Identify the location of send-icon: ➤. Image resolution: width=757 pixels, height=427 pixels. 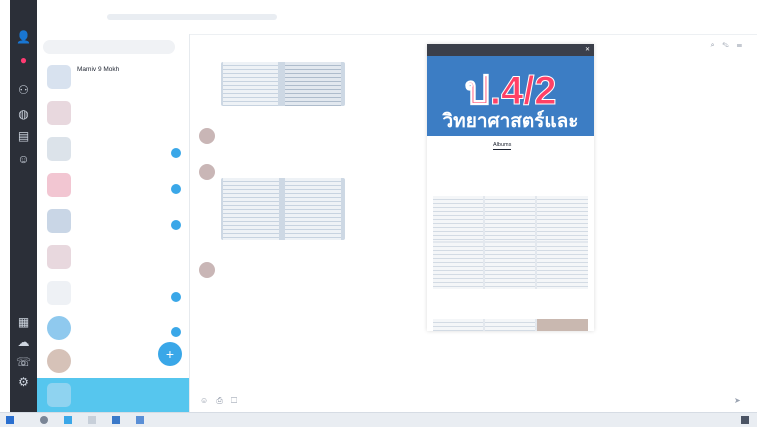
(737, 400).